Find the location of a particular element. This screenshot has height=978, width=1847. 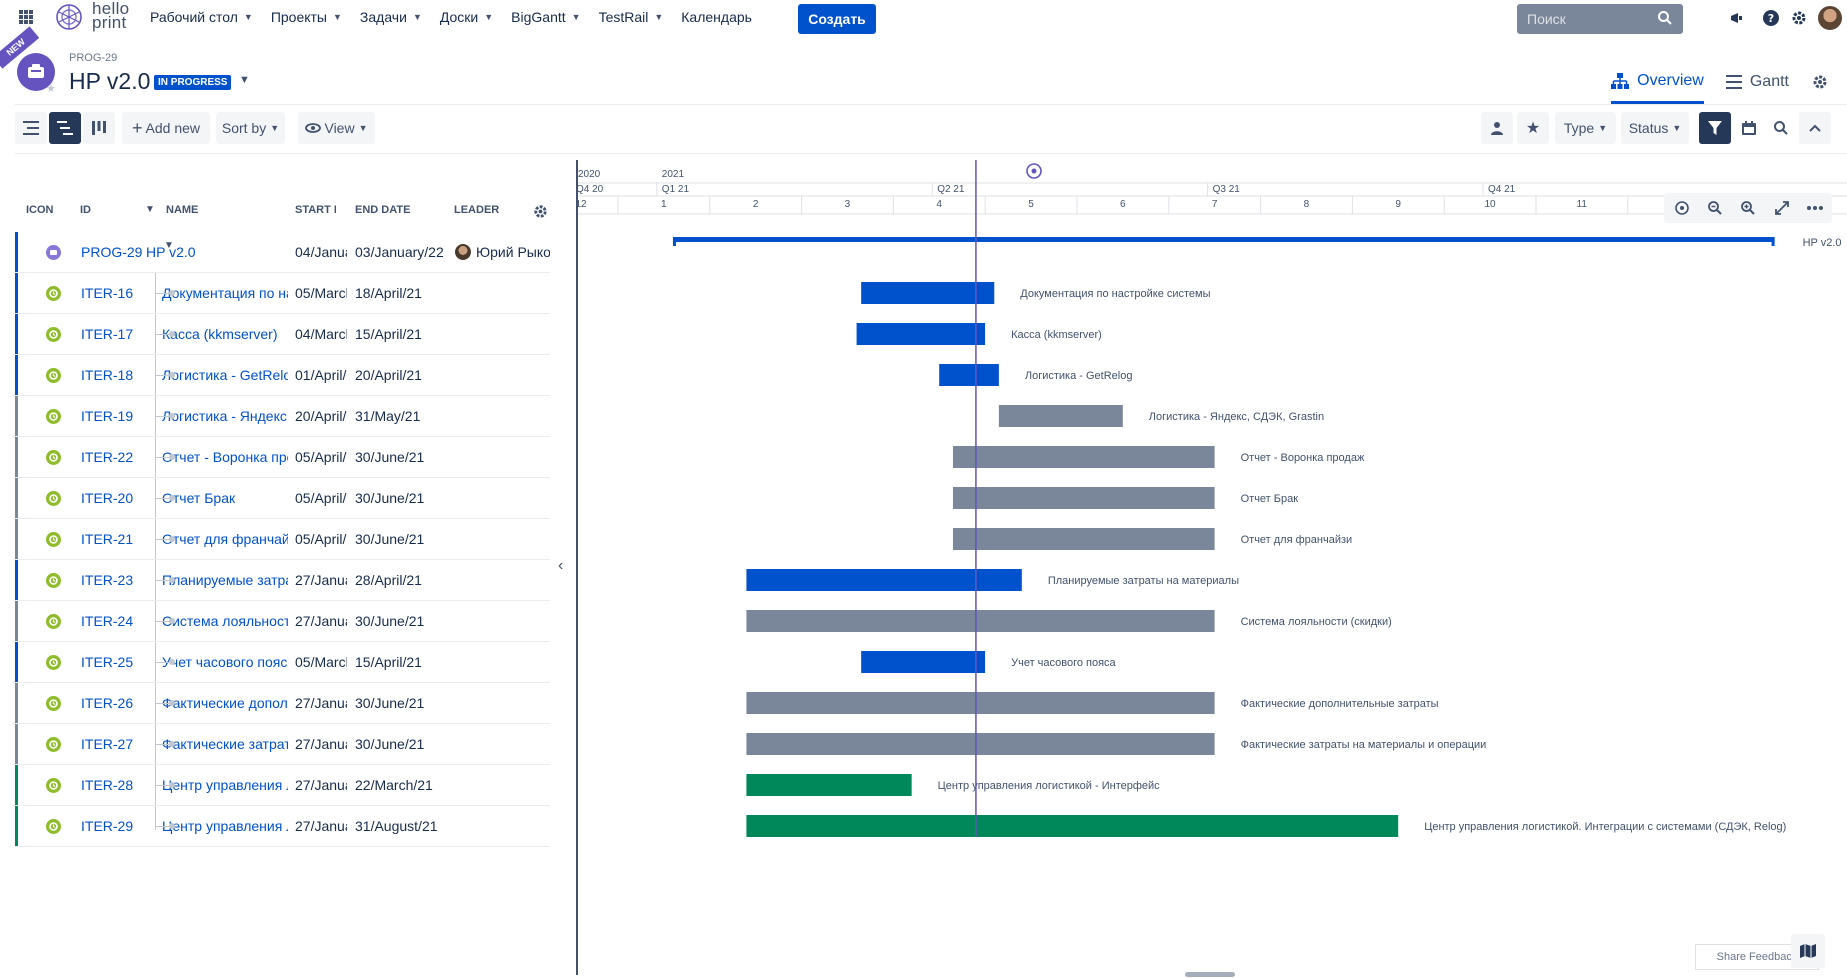

row-end-date: 15/April/21 is located at coordinates (399, 334).